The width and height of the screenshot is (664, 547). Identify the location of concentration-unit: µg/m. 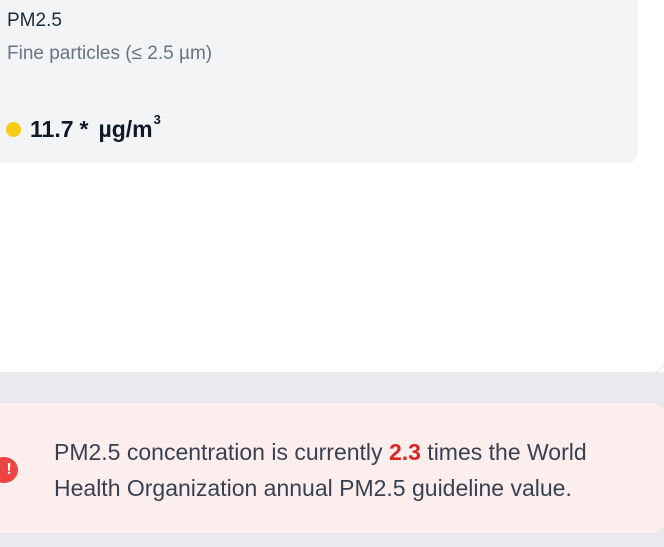
(125, 129).